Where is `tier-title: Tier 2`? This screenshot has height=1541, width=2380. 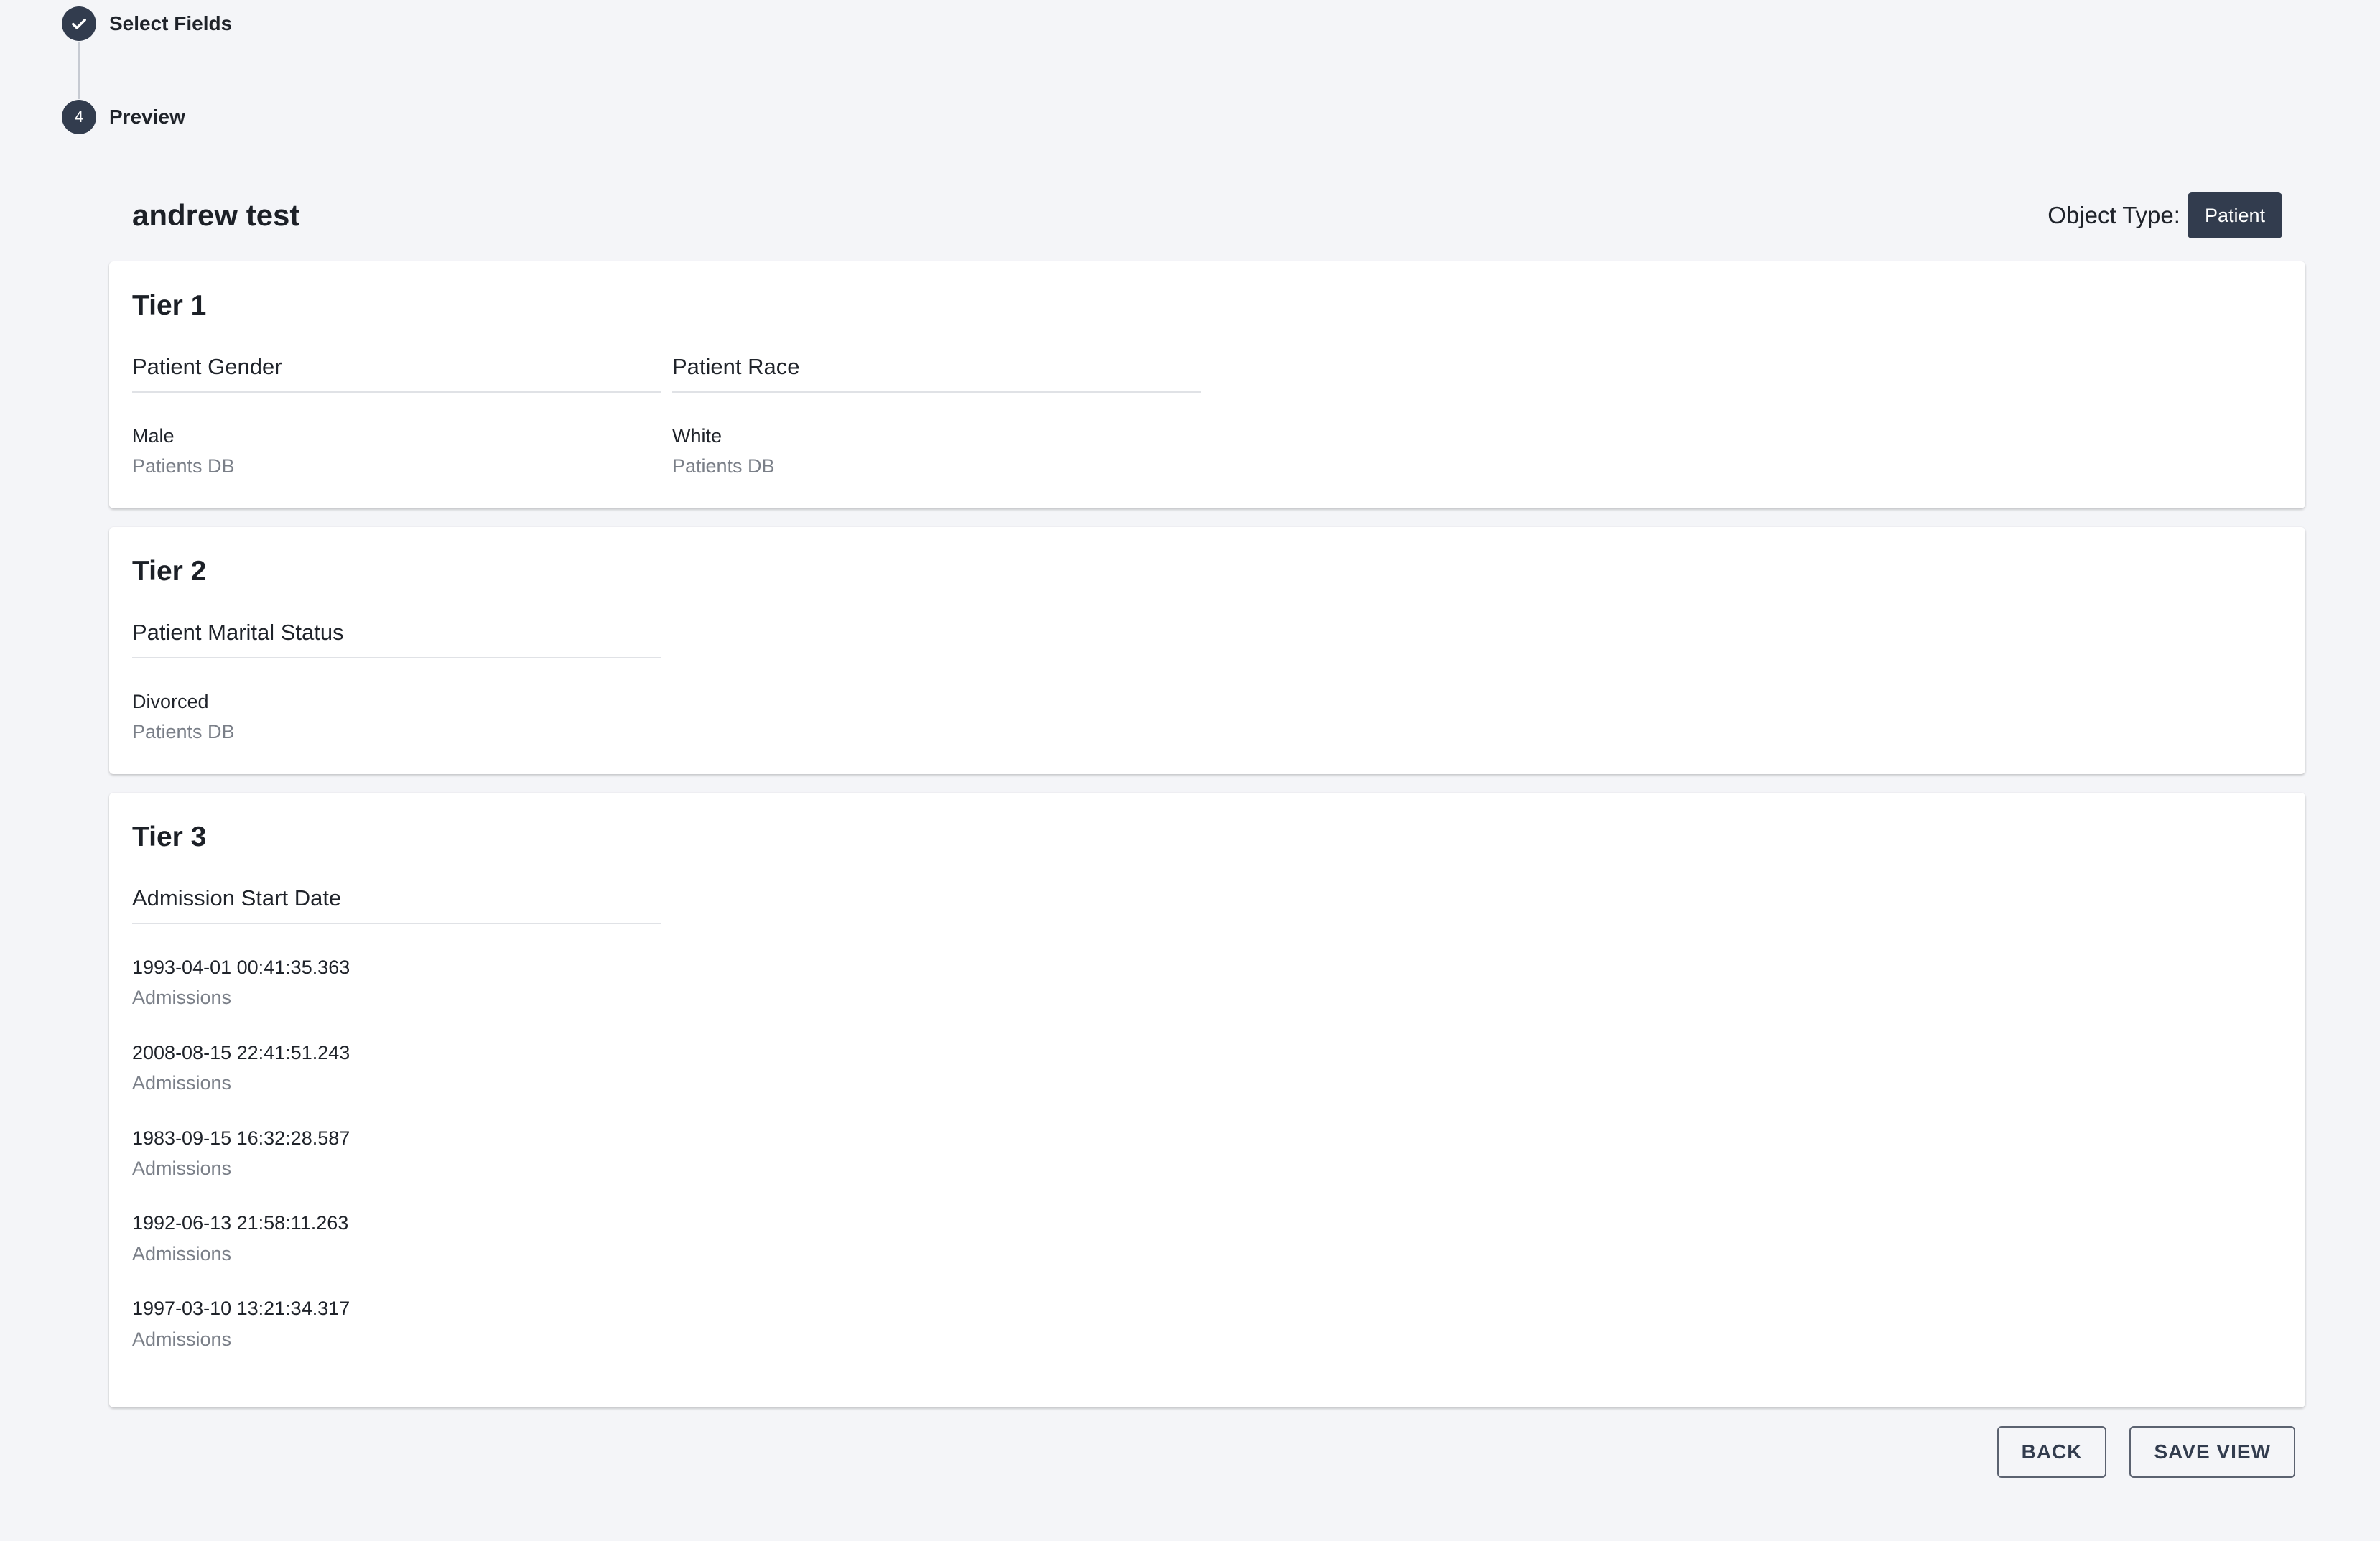
tier-title: Tier 2 is located at coordinates (169, 571).